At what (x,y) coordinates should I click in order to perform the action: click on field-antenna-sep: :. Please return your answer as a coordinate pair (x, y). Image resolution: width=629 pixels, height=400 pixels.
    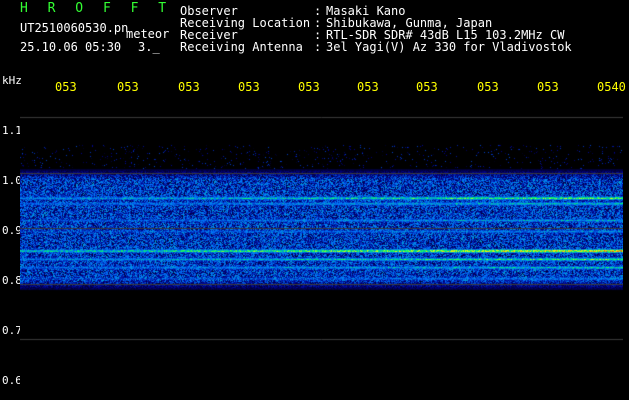
    Looking at the image, I should click on (318, 47).